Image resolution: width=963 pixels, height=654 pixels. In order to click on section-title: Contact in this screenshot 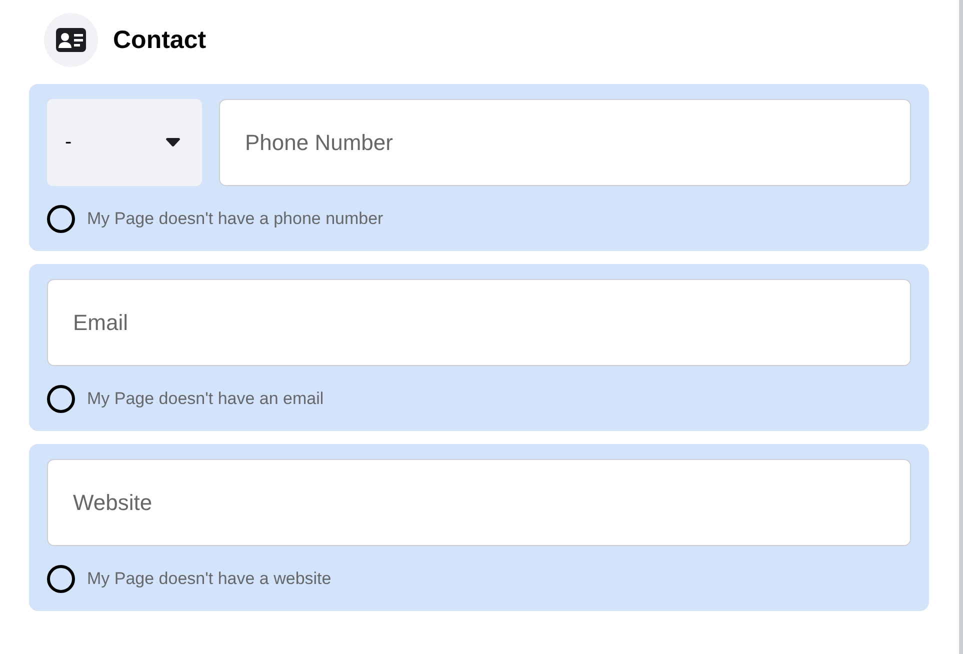, I will do `click(159, 40)`.